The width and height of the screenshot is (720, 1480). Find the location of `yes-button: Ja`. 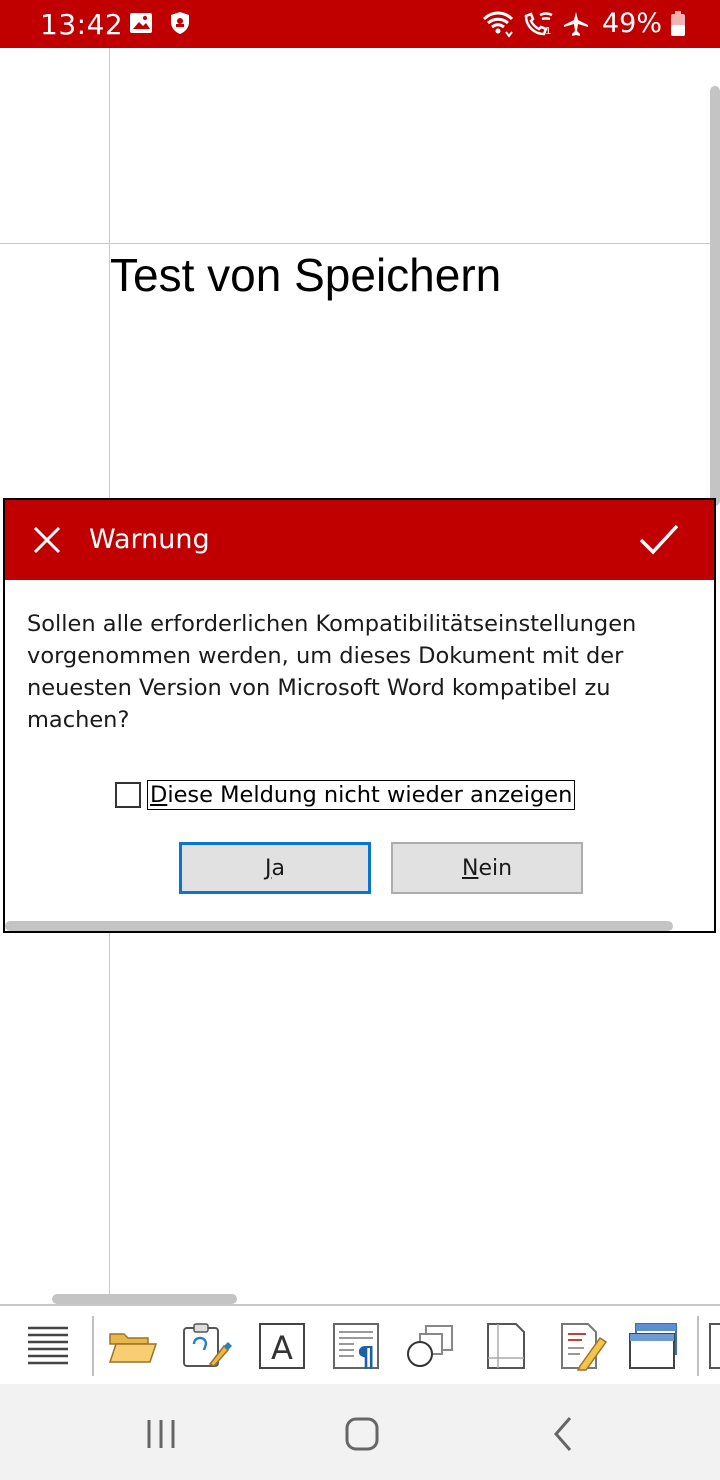

yes-button: Ja is located at coordinates (275, 868).